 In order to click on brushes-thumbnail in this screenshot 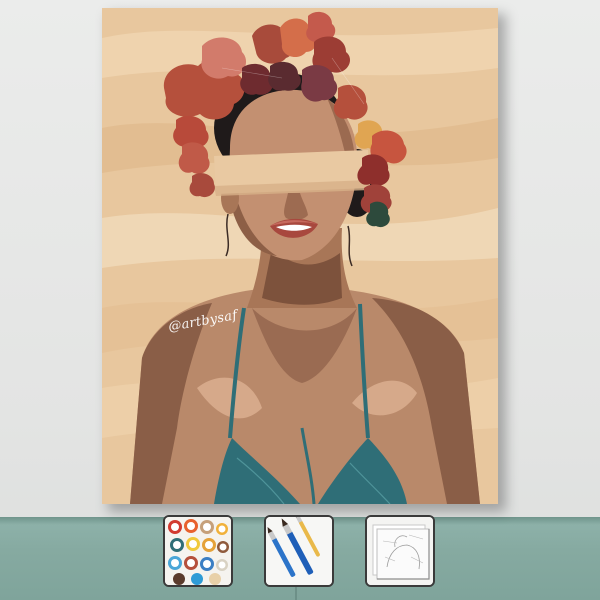, I will do `click(299, 551)`.